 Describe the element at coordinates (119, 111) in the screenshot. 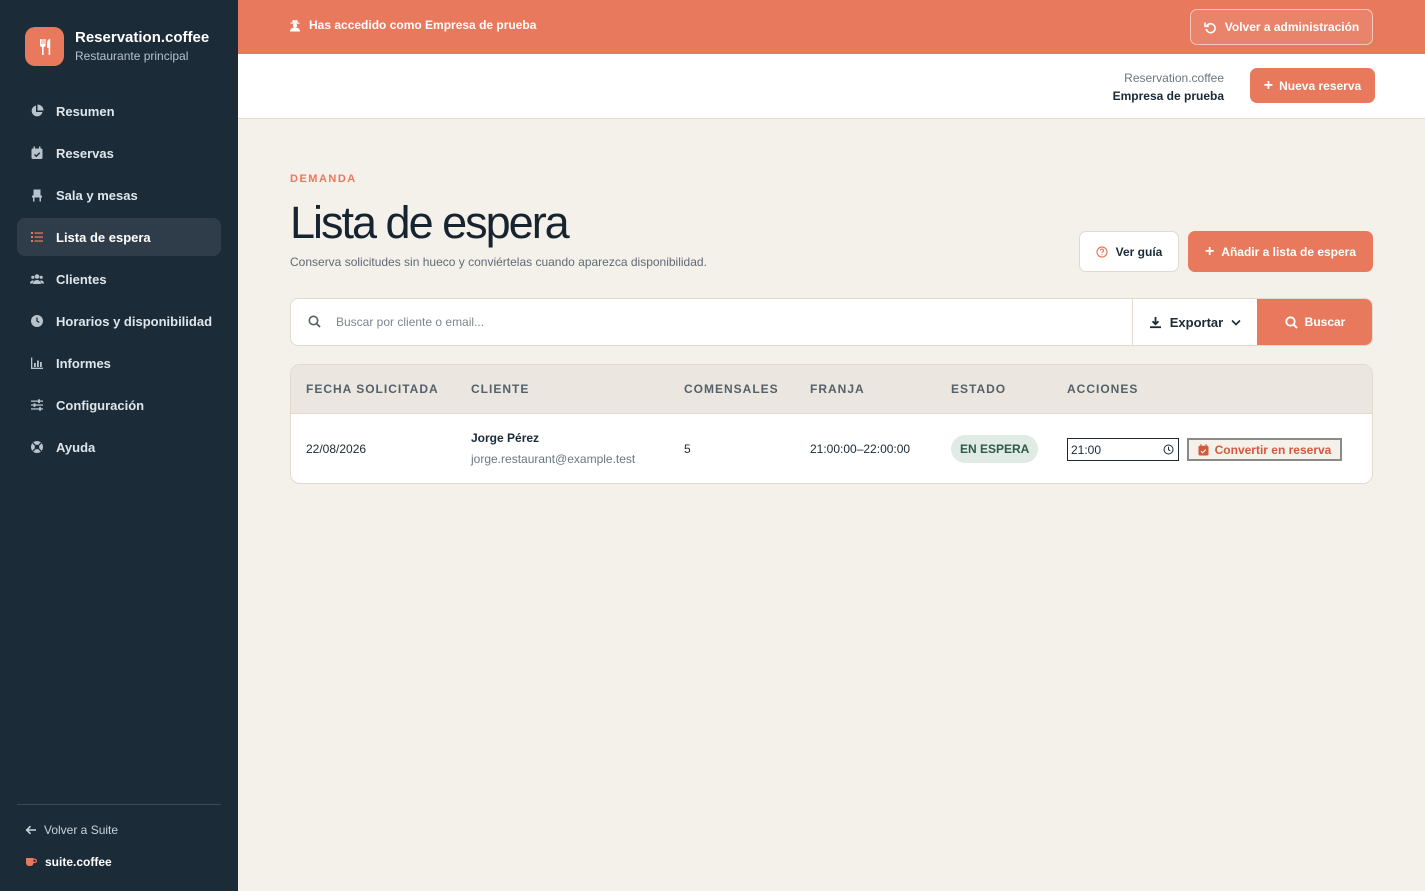

I see `sidebar-item-resumen: Resumen` at that location.